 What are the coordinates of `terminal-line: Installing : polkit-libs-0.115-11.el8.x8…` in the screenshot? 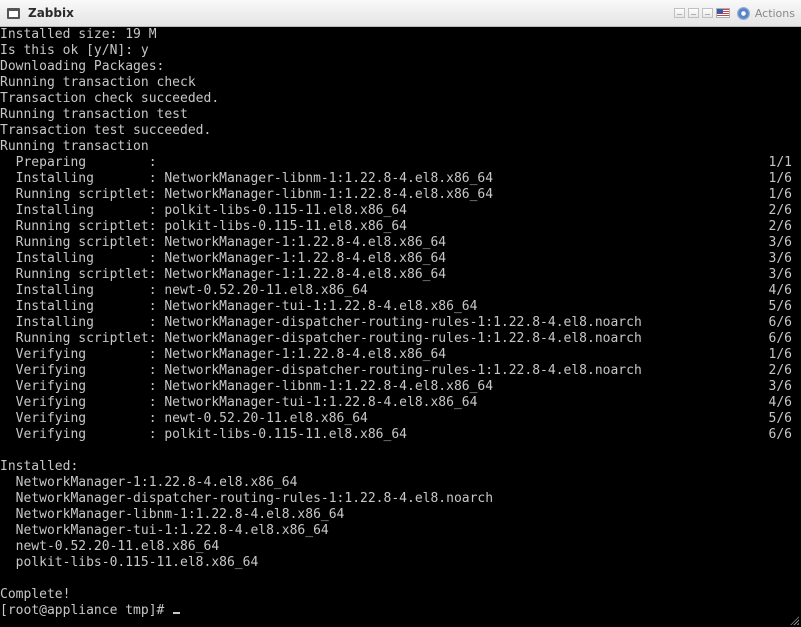 It's located at (400, 211).